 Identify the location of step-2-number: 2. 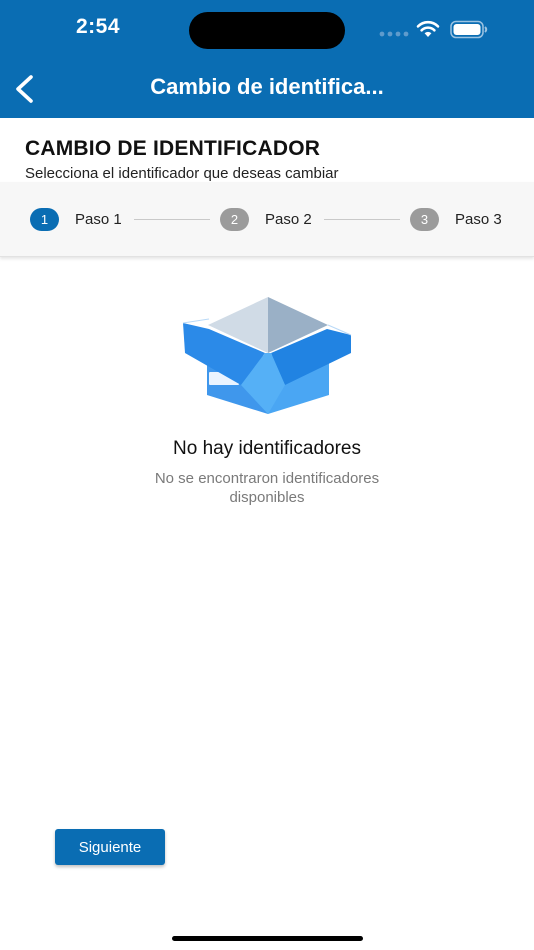
(234, 219).